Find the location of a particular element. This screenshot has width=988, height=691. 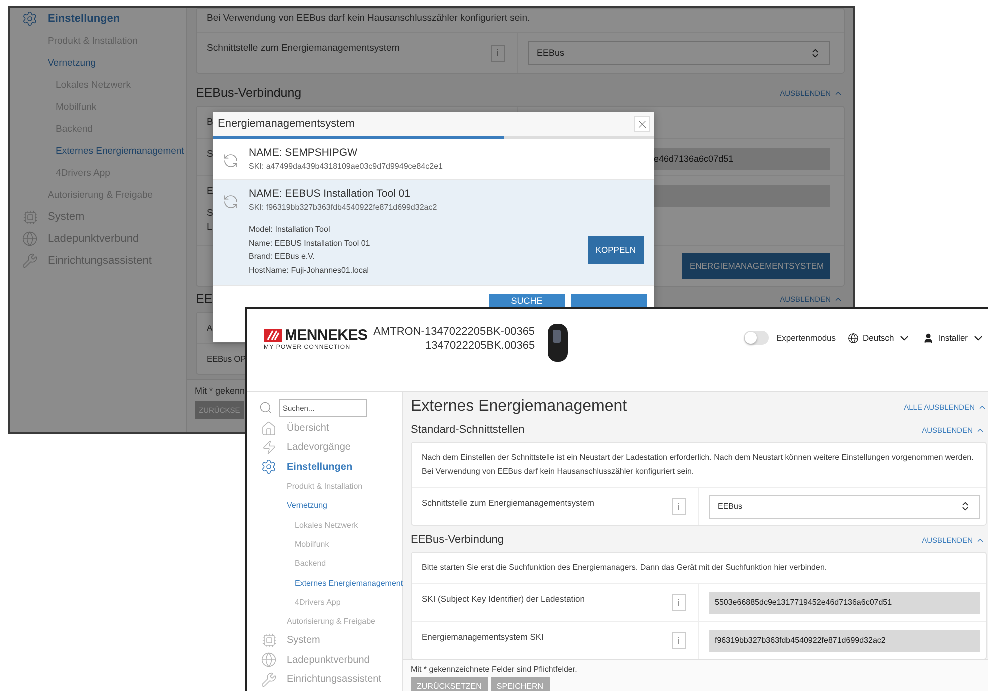

sidebar-item: Mobilfunk is located at coordinates (330, 544).